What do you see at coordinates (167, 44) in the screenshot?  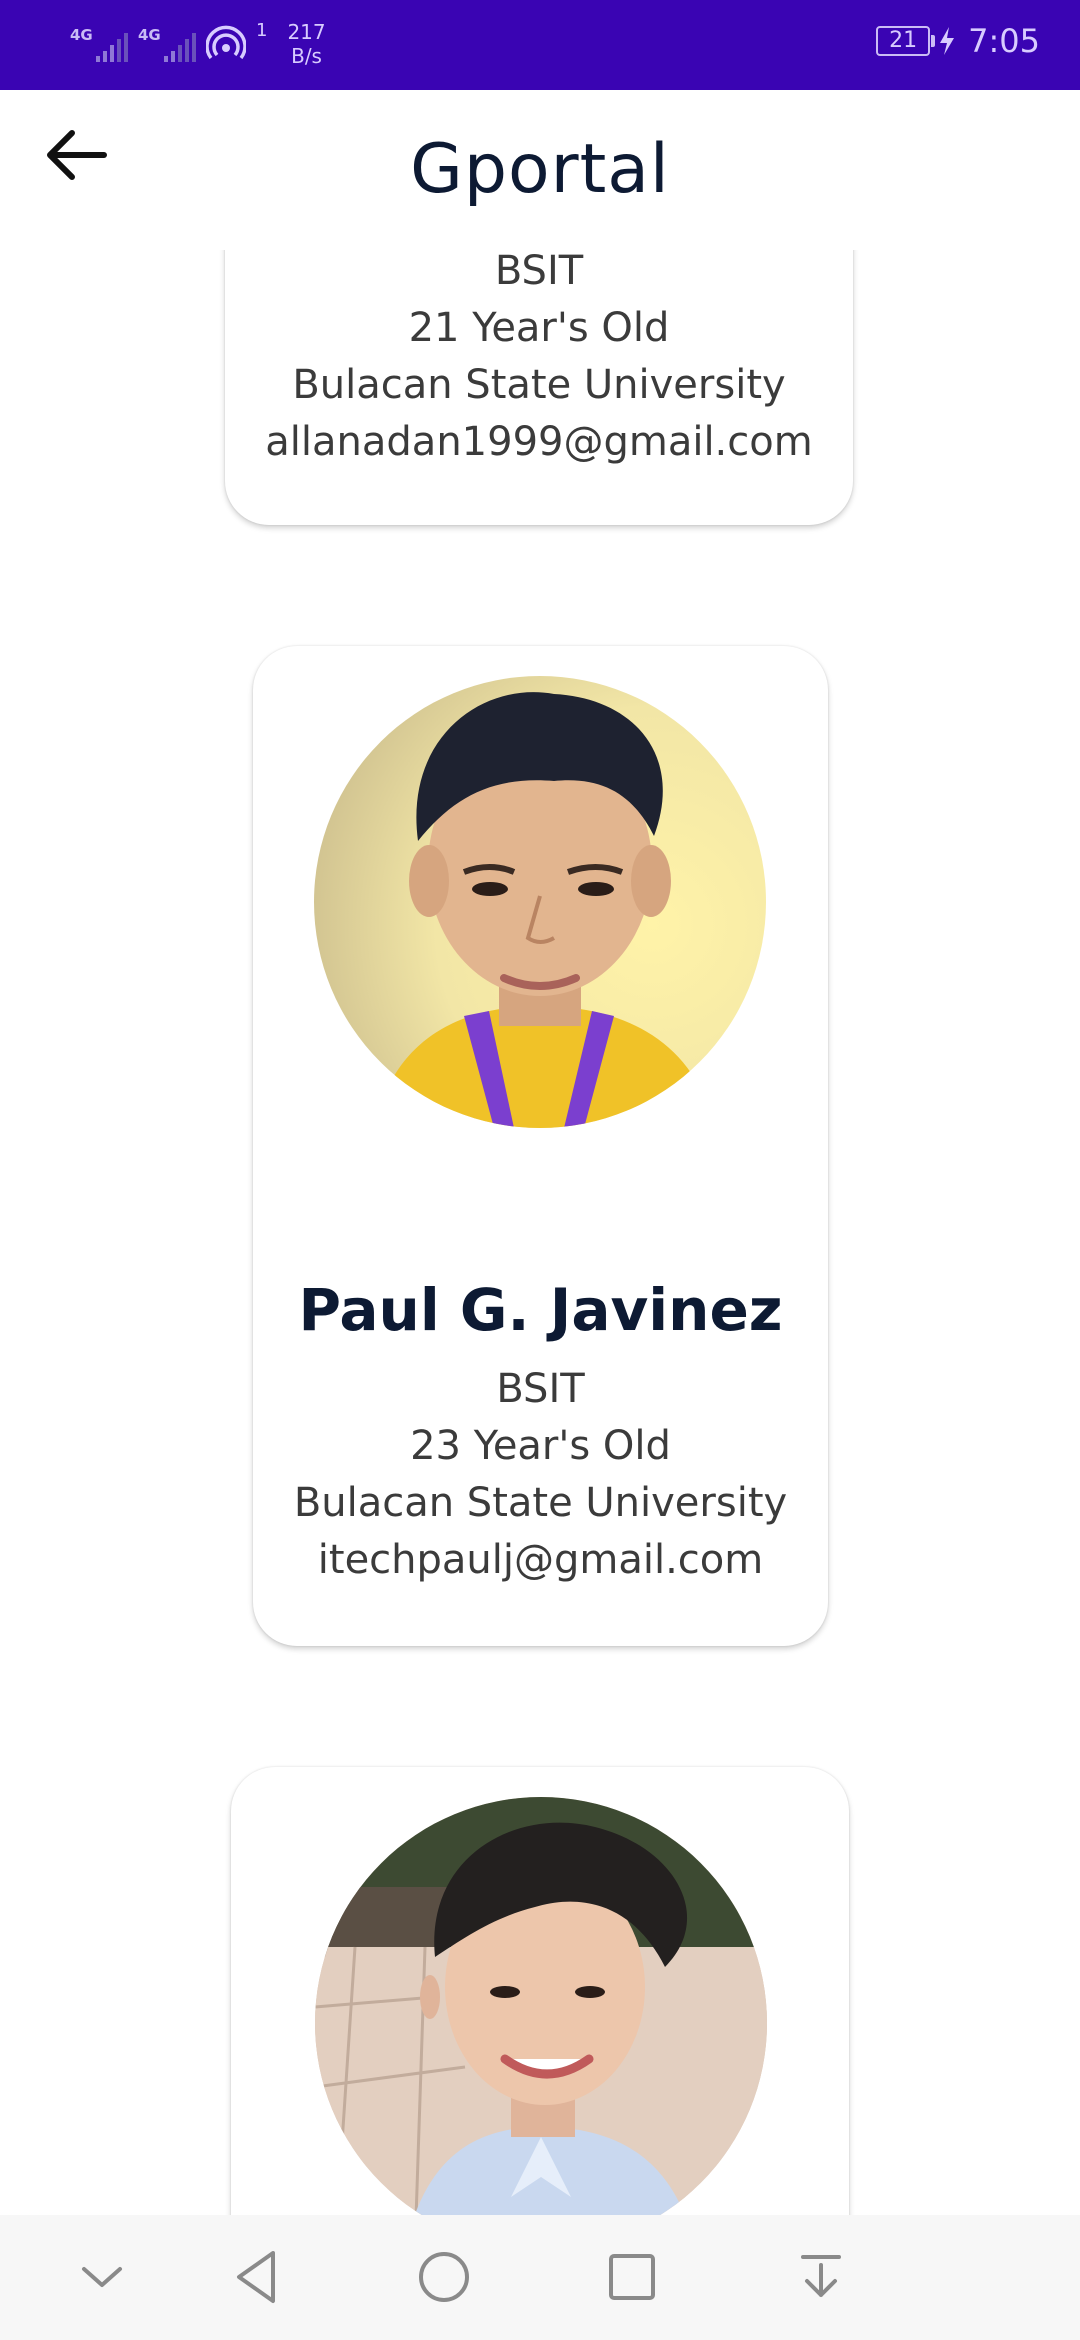 I see `signal-2-icon: 4G` at bounding box center [167, 44].